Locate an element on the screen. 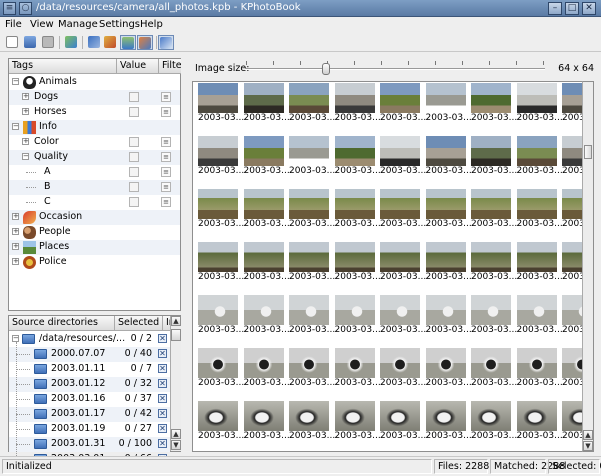 The image size is (601, 476). source-dir-row: − /data/resources/... 0 / 2 ✕ is located at coordinates (89, 339).